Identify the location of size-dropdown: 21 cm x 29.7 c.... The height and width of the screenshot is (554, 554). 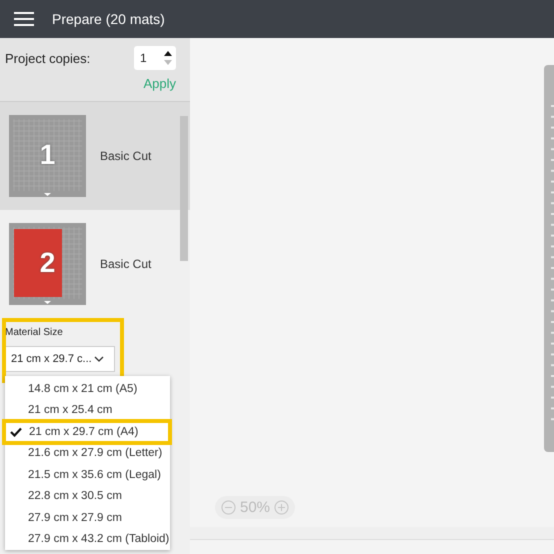
(60, 359).